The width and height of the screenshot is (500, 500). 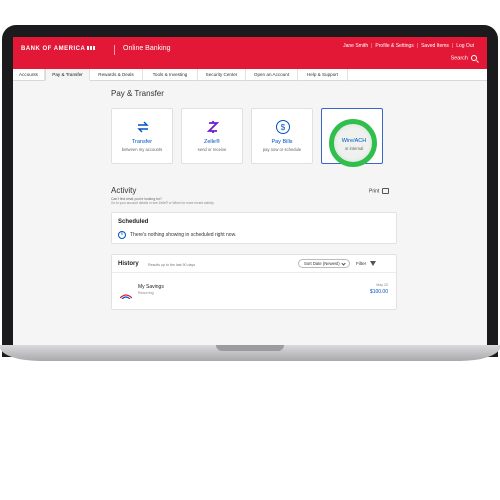 I want to click on tab-accounts: Accounts, so click(x=29, y=75).